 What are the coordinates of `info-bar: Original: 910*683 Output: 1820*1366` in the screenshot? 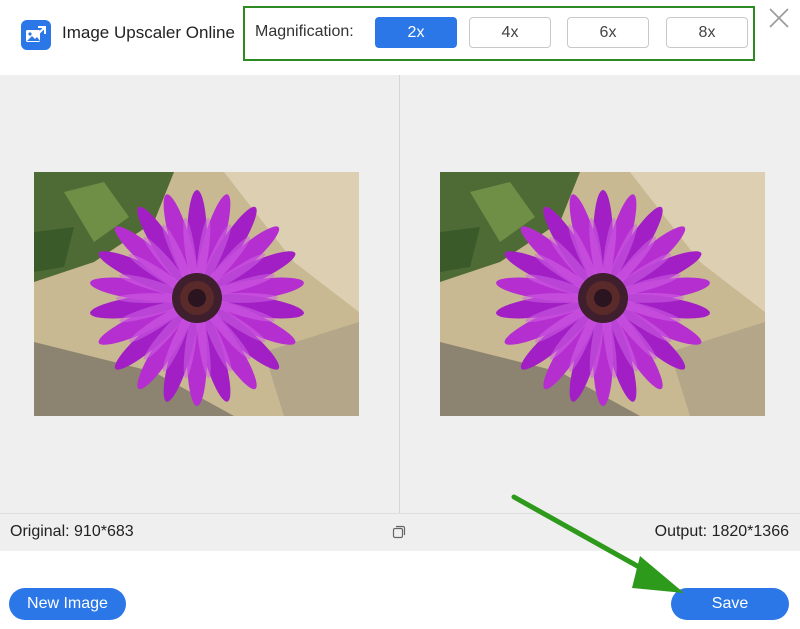 It's located at (400, 532).